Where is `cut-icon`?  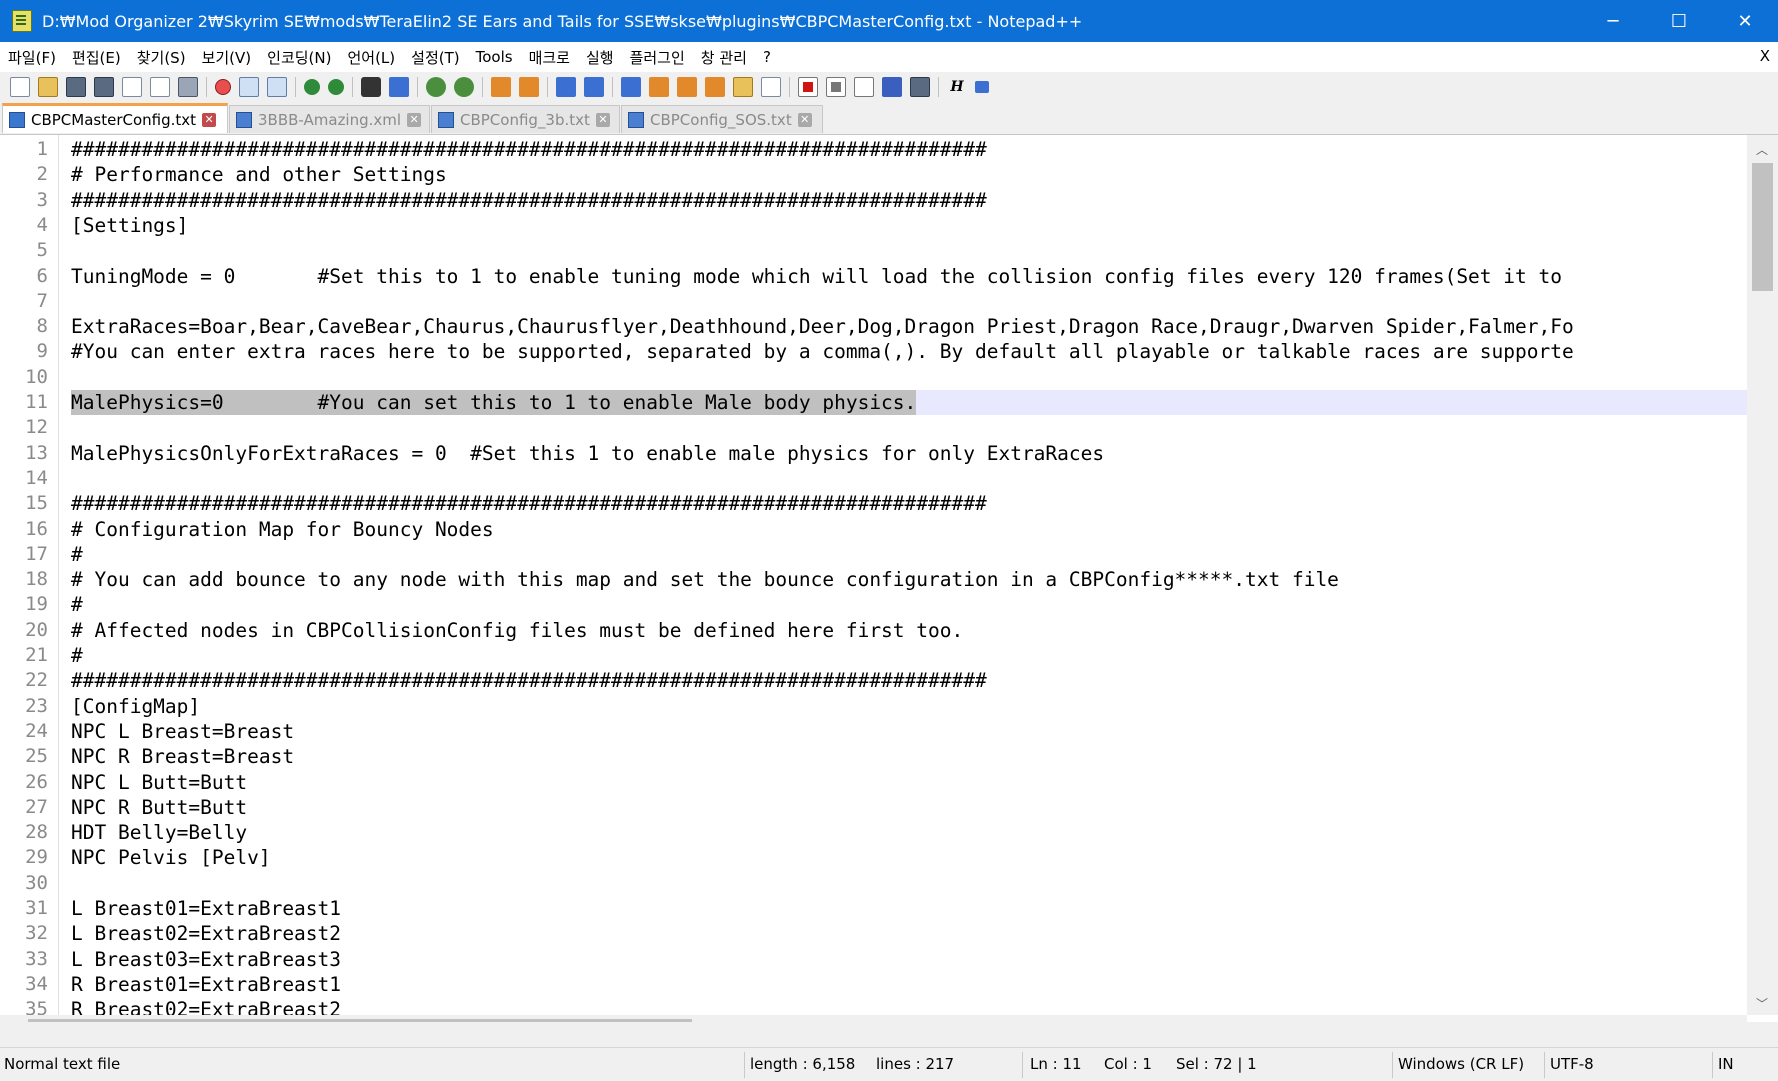
cut-icon is located at coordinates (223, 87).